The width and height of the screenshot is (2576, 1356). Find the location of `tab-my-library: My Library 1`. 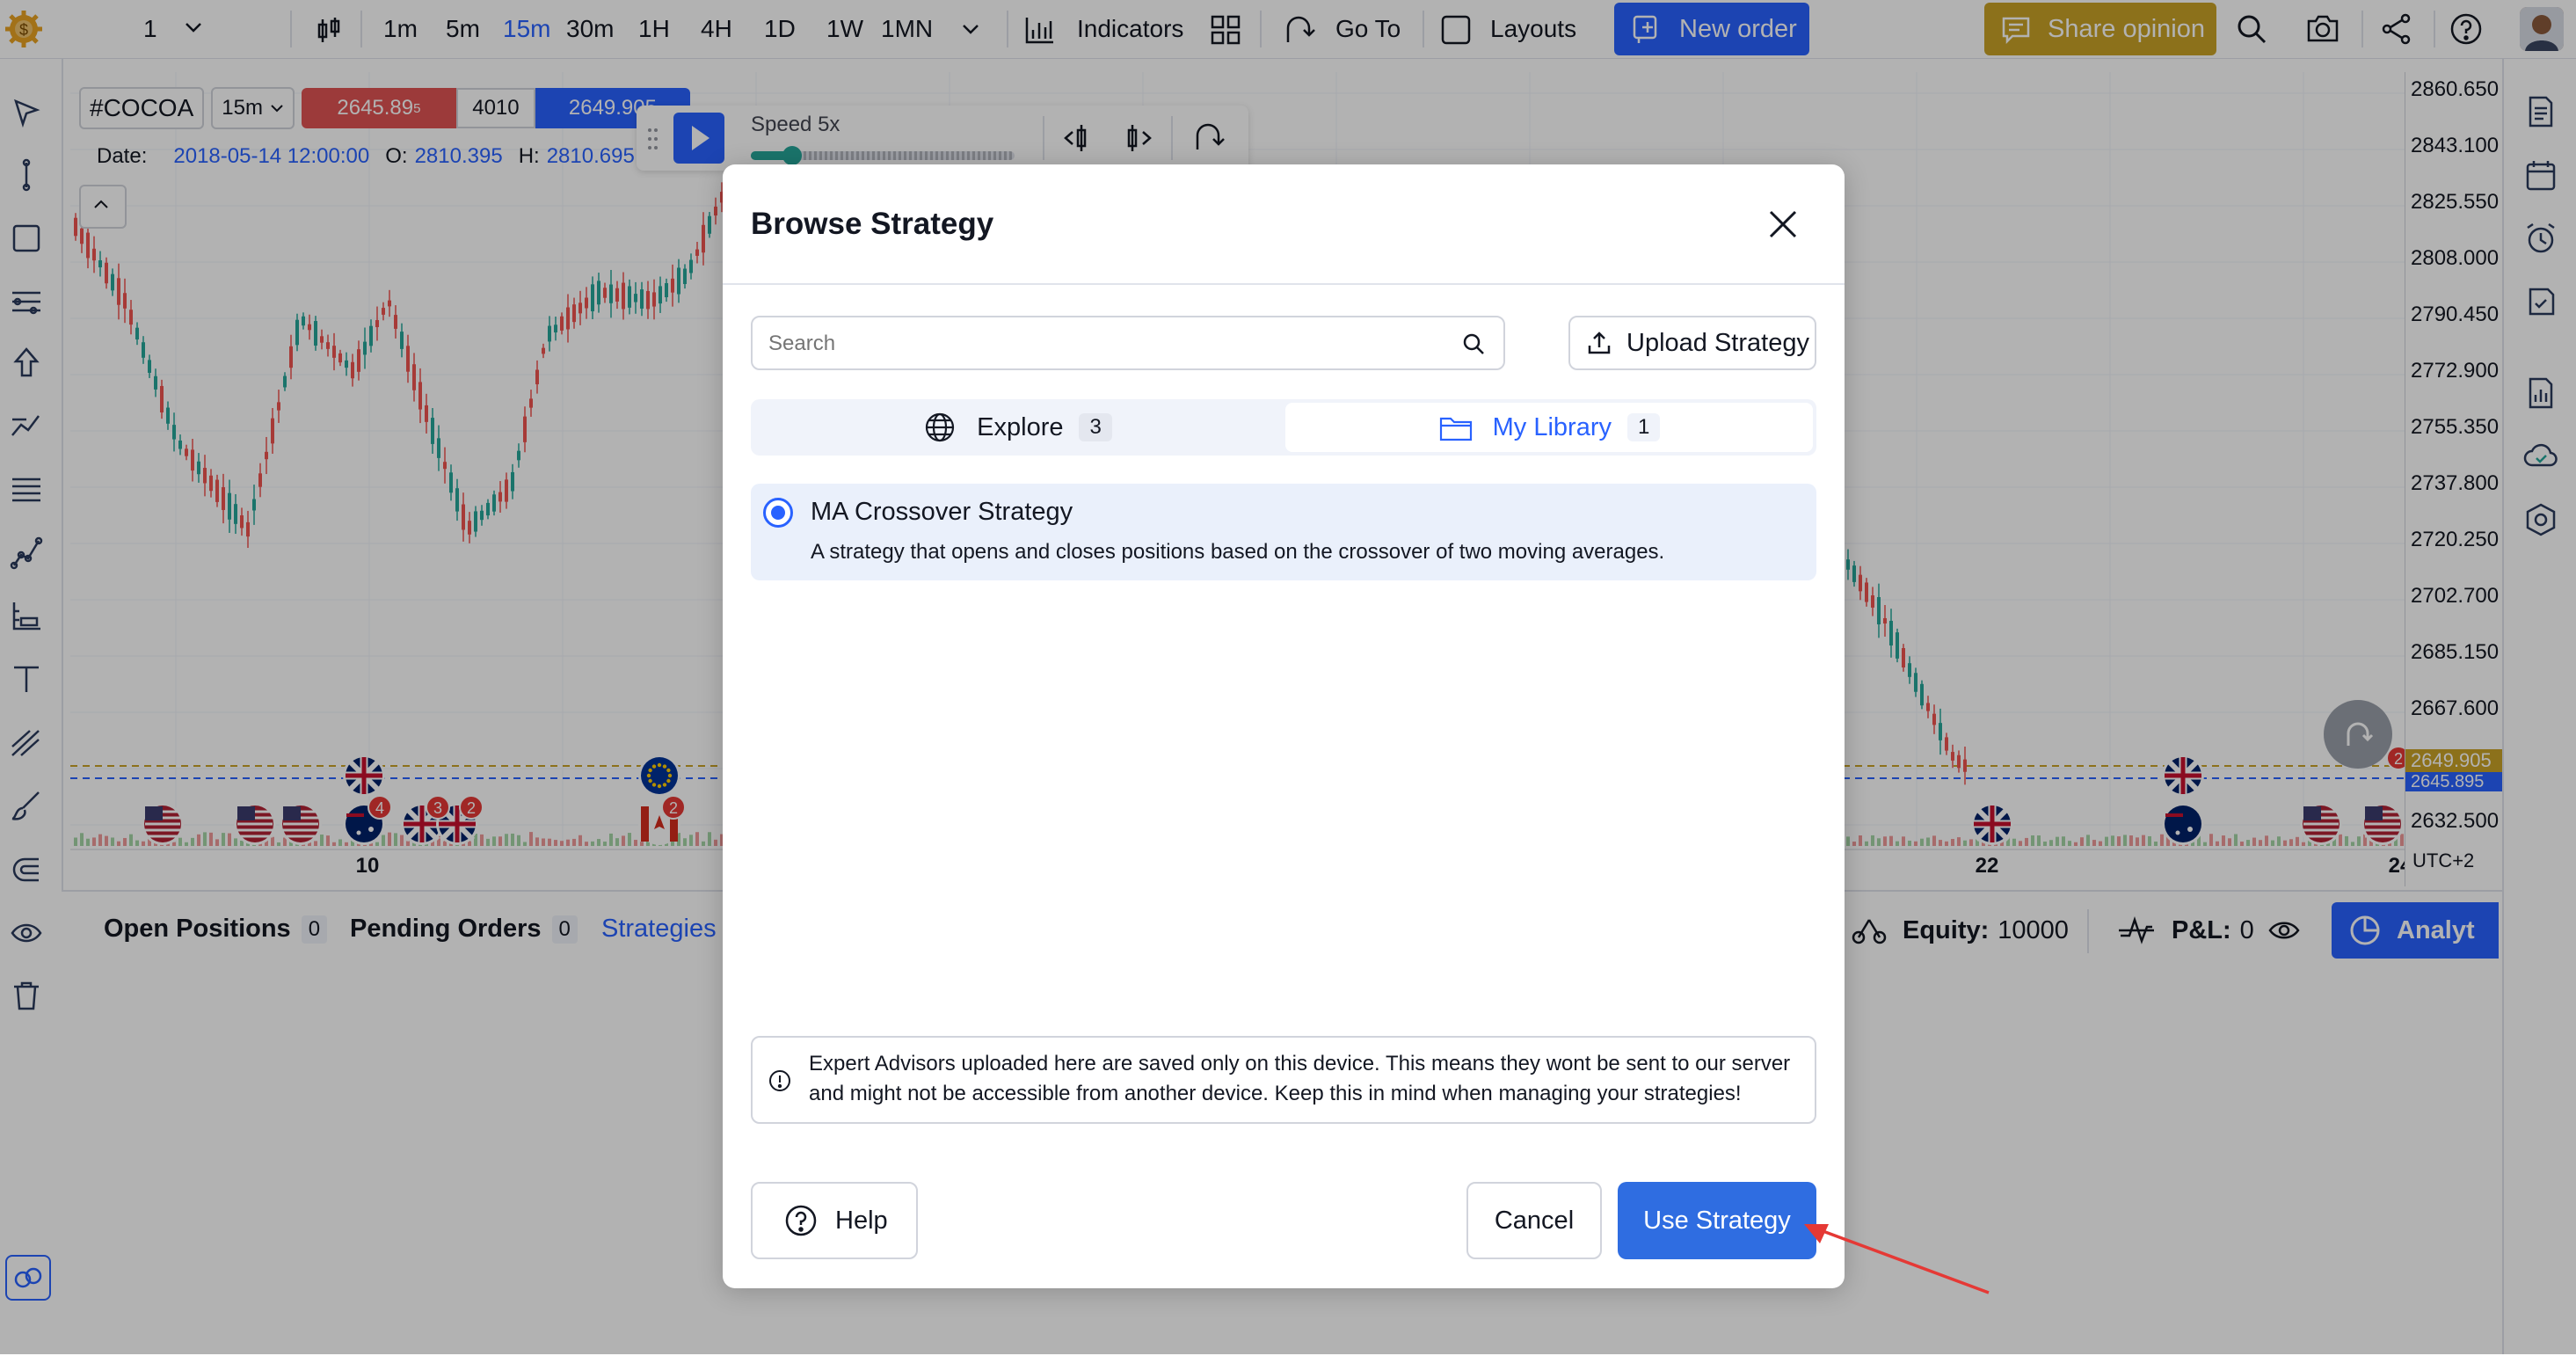

tab-my-library: My Library 1 is located at coordinates (1549, 427).